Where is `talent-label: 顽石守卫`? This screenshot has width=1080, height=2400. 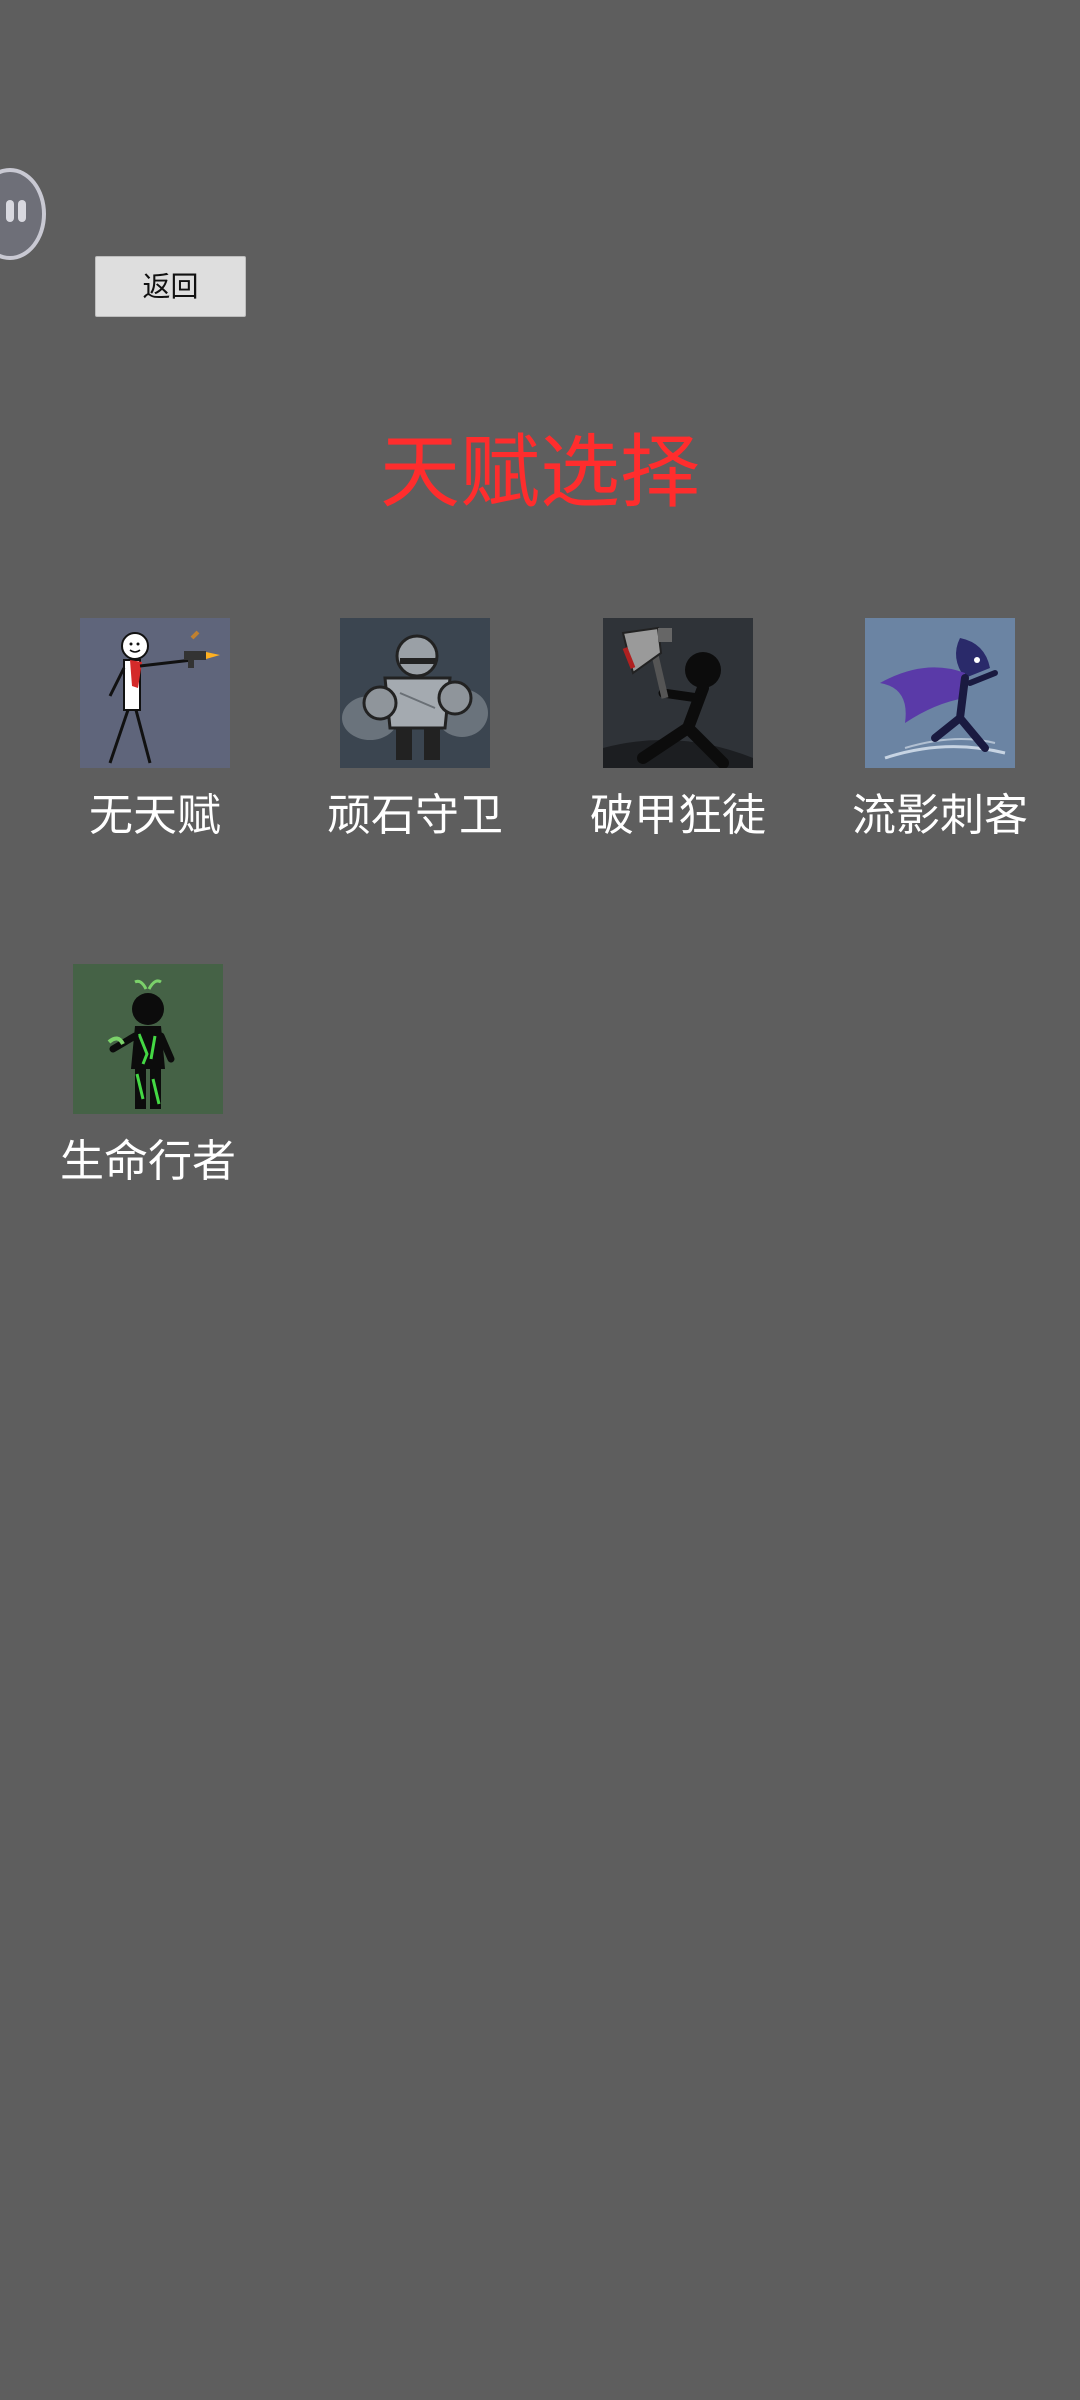
talent-label: 顽石守卫 is located at coordinates (415, 815).